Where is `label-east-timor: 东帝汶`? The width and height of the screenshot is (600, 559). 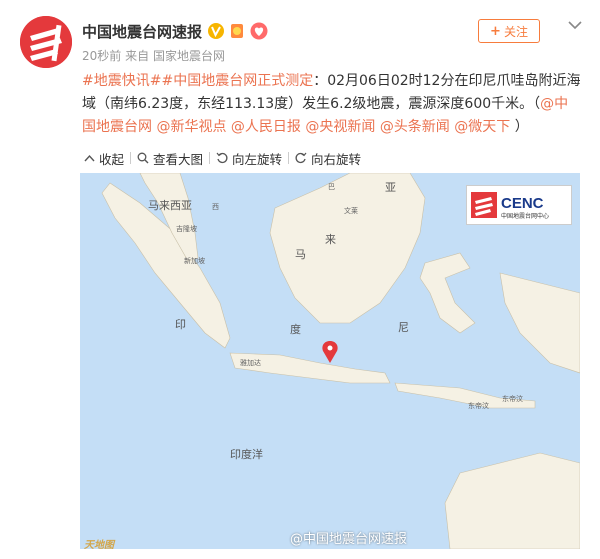
label-east-timor: 东帝汶 is located at coordinates (478, 405).